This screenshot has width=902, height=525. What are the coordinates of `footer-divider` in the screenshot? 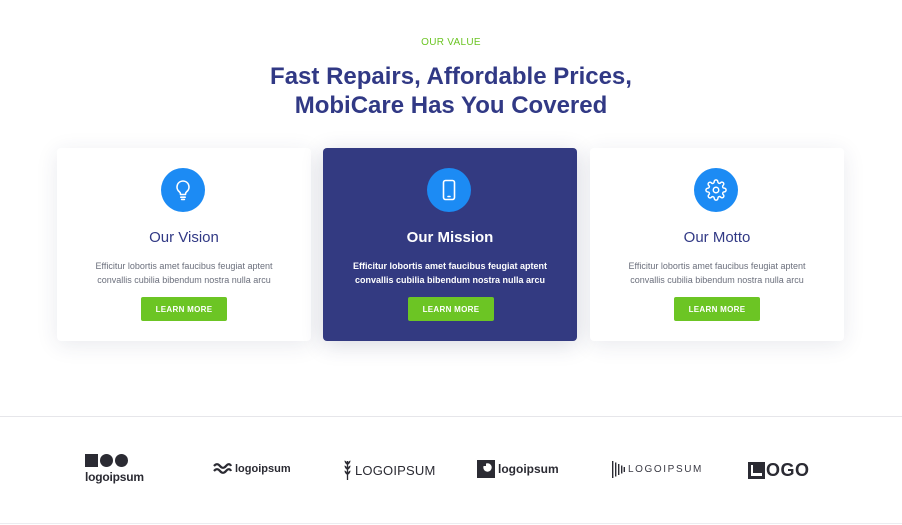 It's located at (451, 523).